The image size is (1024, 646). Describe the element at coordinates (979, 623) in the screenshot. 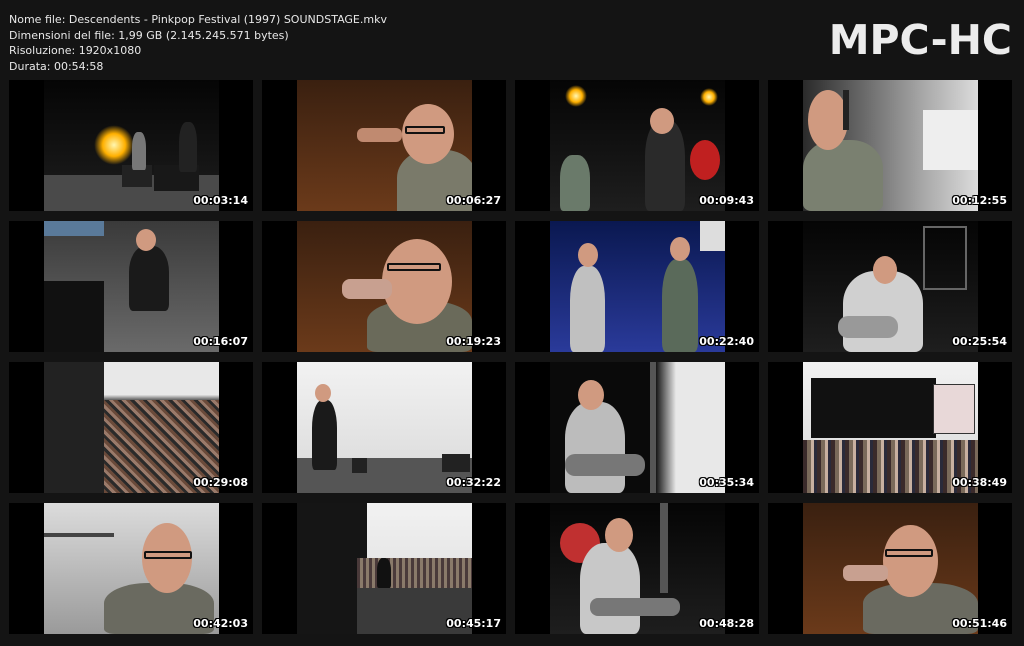

I see `timestamp: 00:51:46` at that location.